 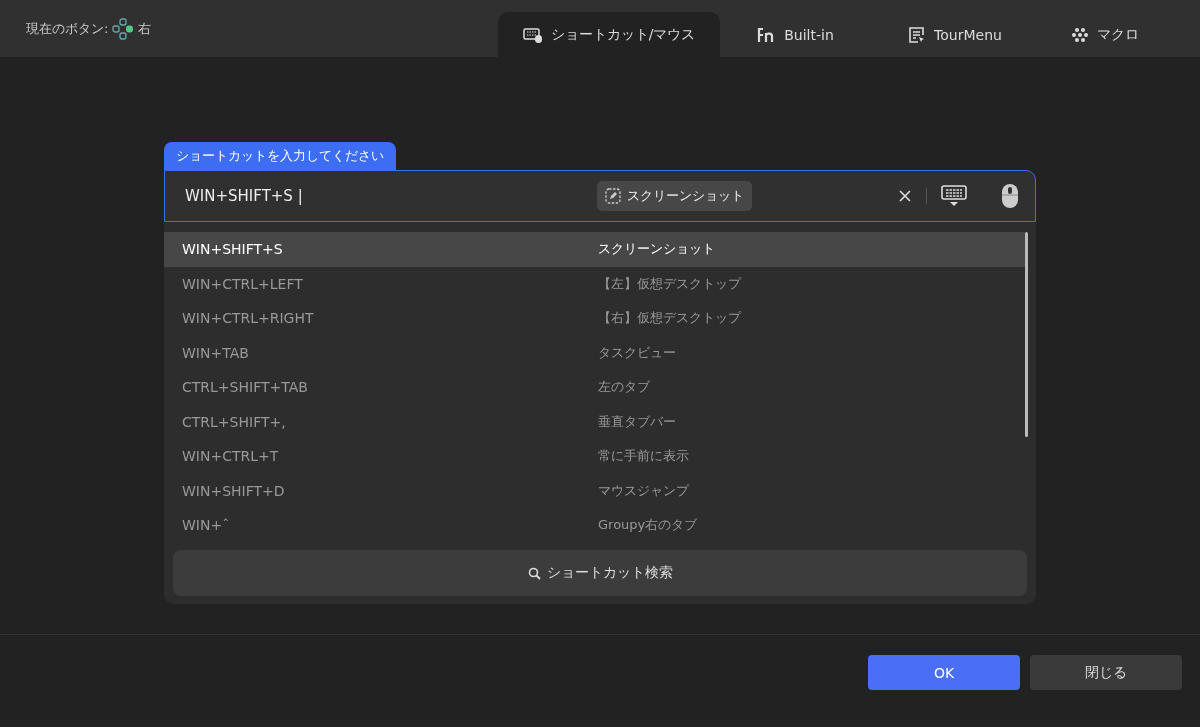 I want to click on shortcut-action: タスクビュー, so click(x=637, y=352).